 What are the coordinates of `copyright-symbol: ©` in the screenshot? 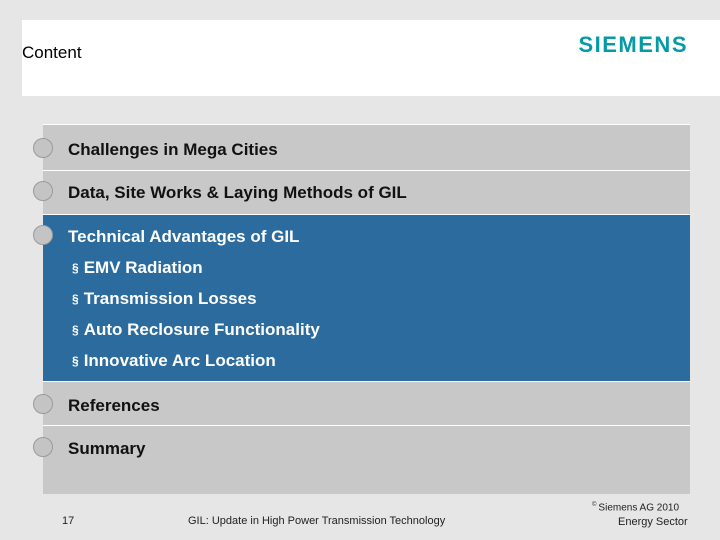 It's located at (594, 505).